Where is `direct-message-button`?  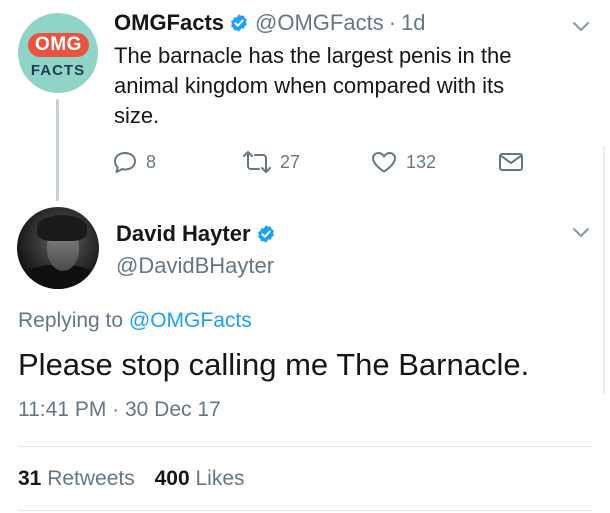
direct-message-button is located at coordinates (511, 162).